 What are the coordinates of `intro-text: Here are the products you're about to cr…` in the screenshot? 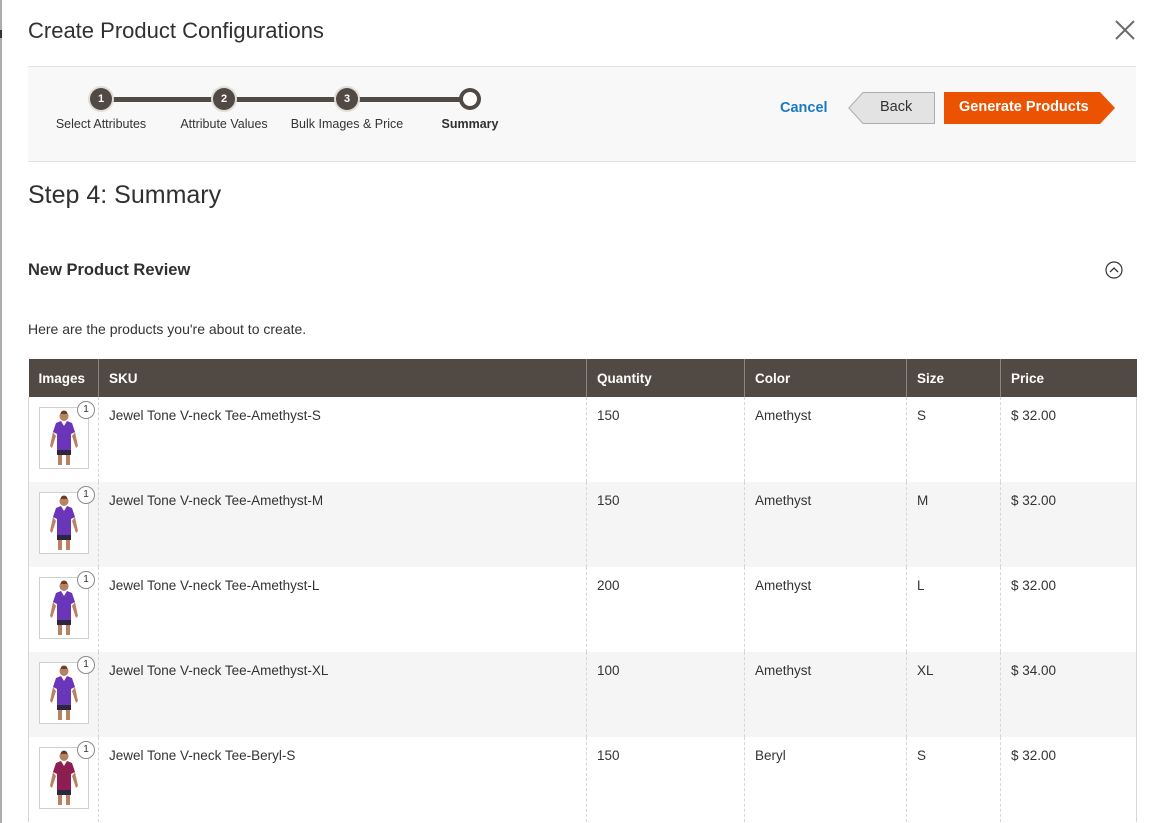 It's located at (167, 329).